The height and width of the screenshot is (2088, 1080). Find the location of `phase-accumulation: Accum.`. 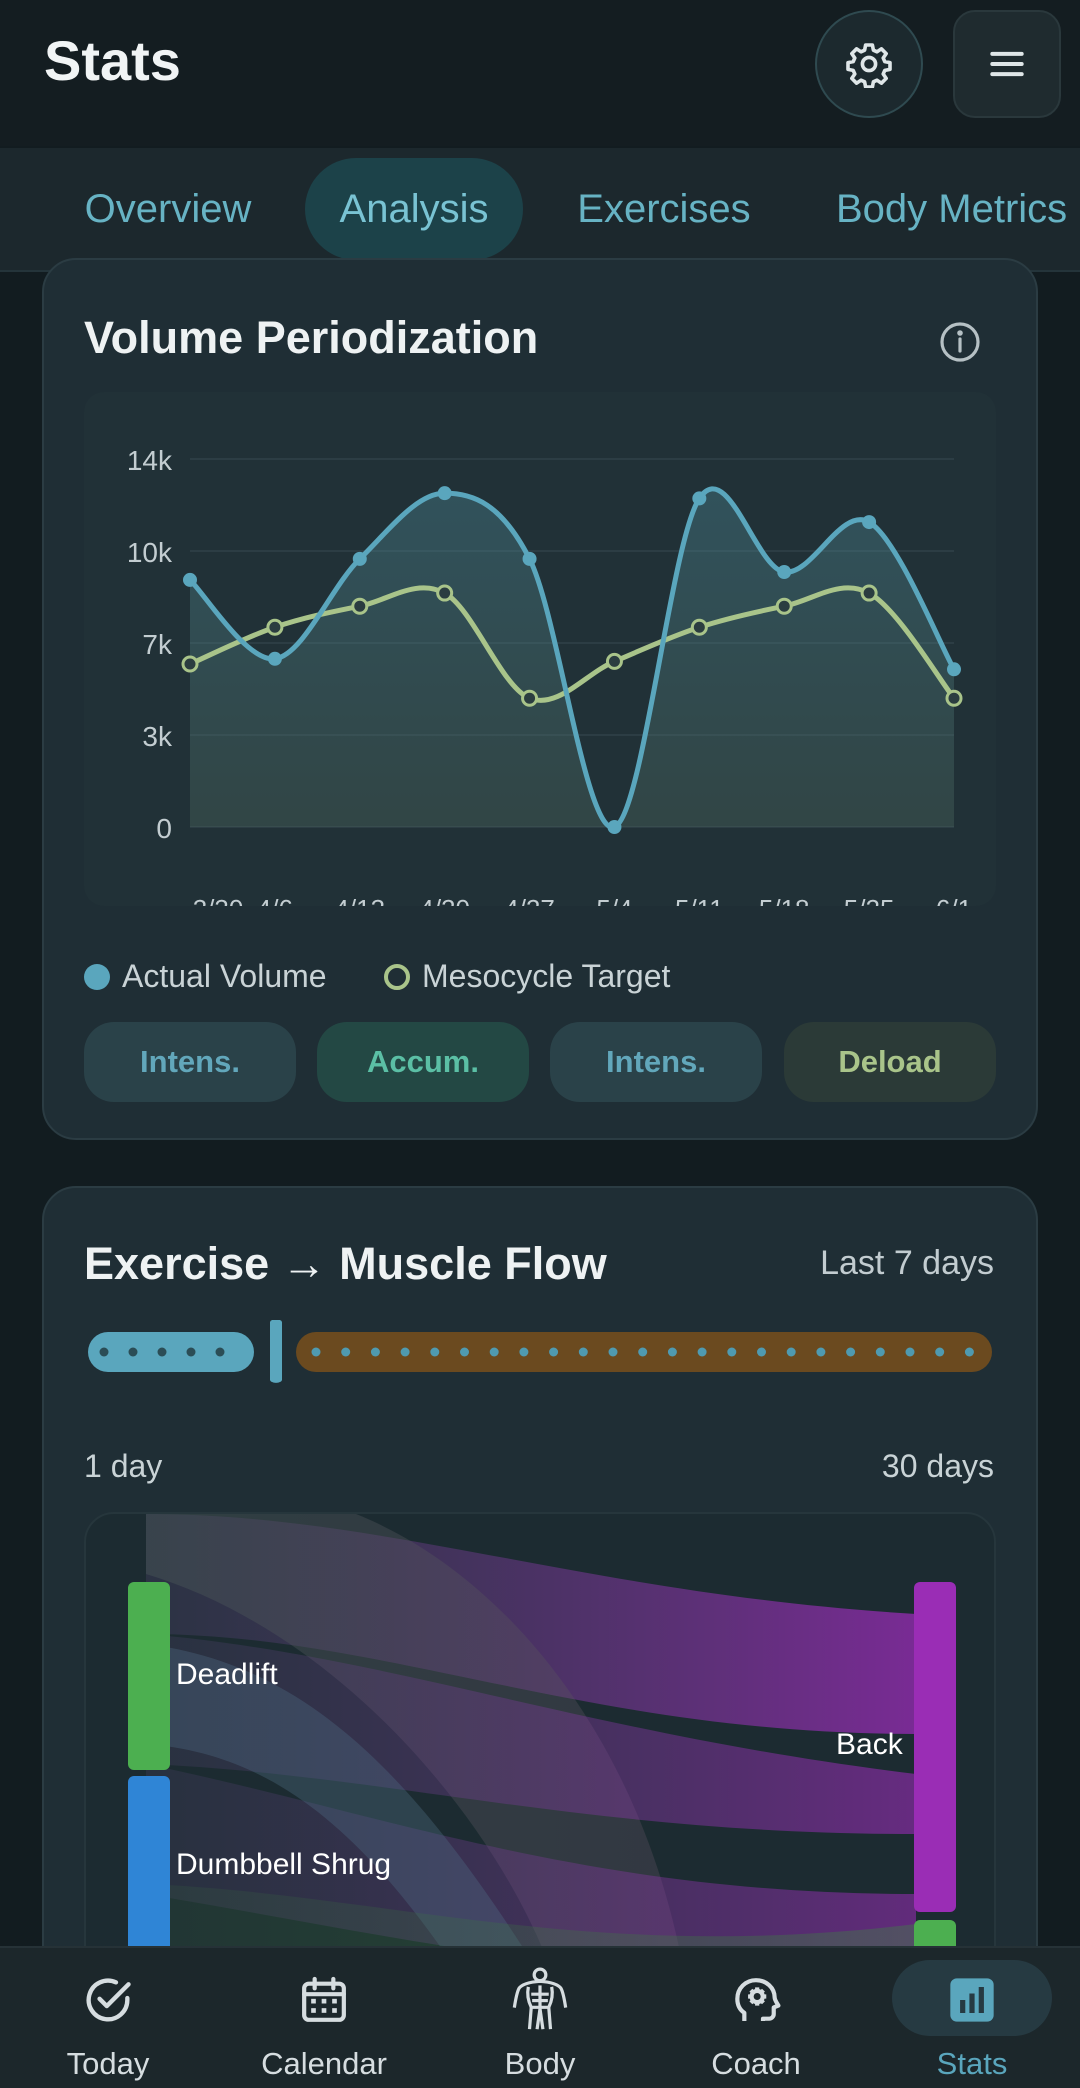

phase-accumulation: Accum. is located at coordinates (423, 1062).